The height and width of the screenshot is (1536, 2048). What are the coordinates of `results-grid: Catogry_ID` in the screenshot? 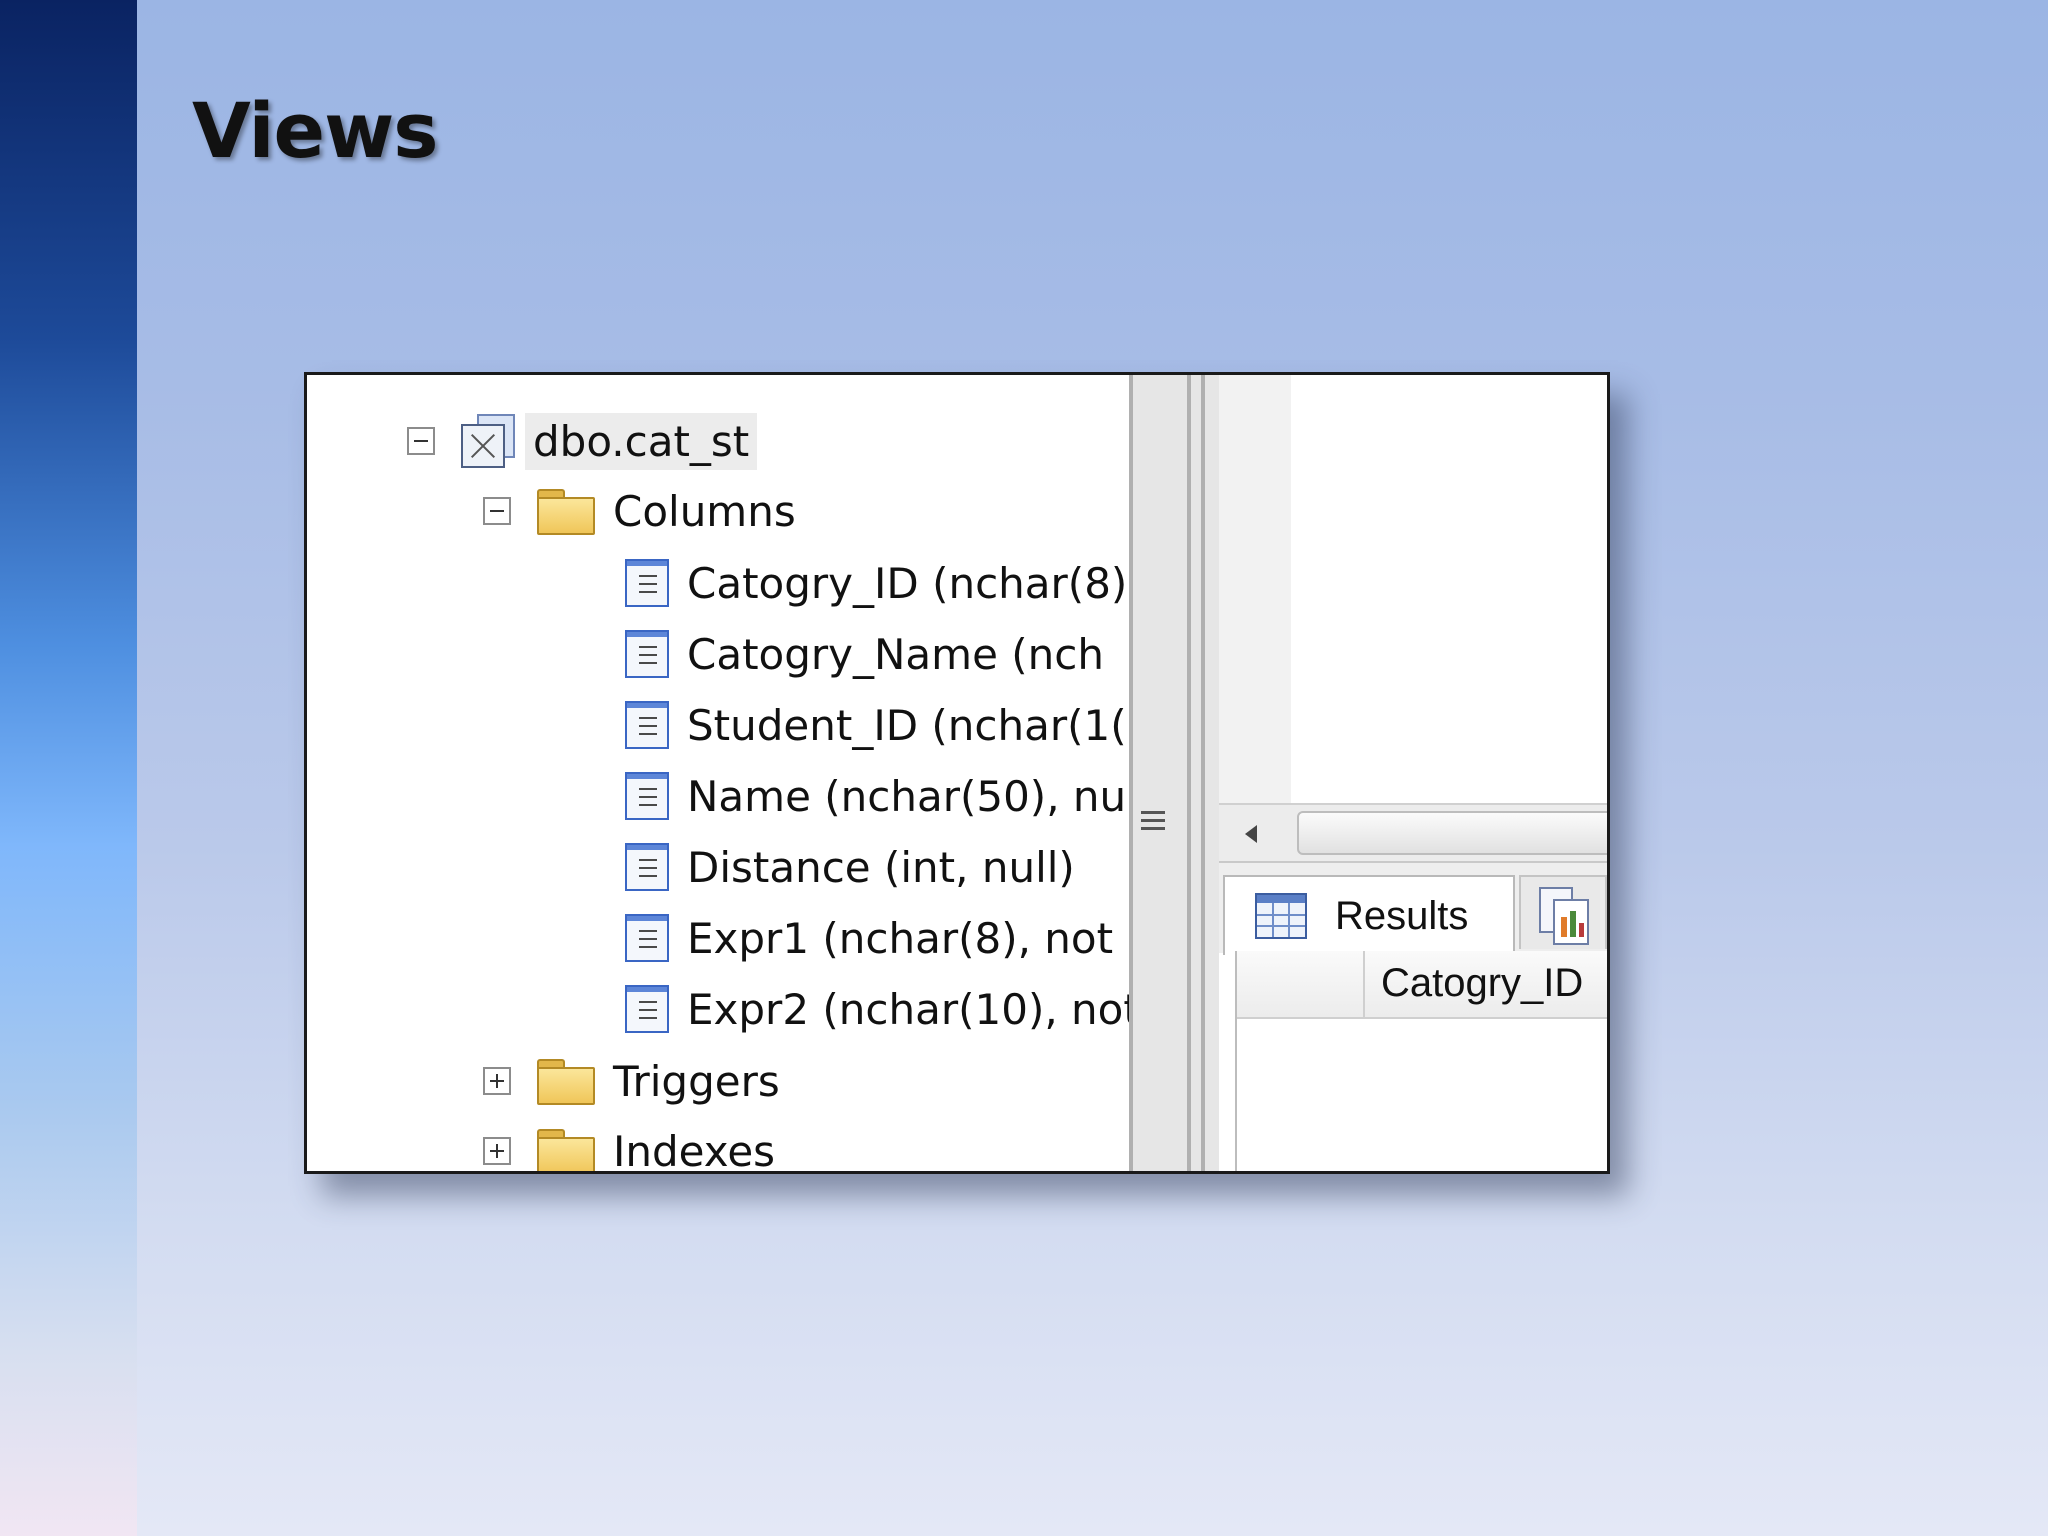 It's located at (1421, 1061).